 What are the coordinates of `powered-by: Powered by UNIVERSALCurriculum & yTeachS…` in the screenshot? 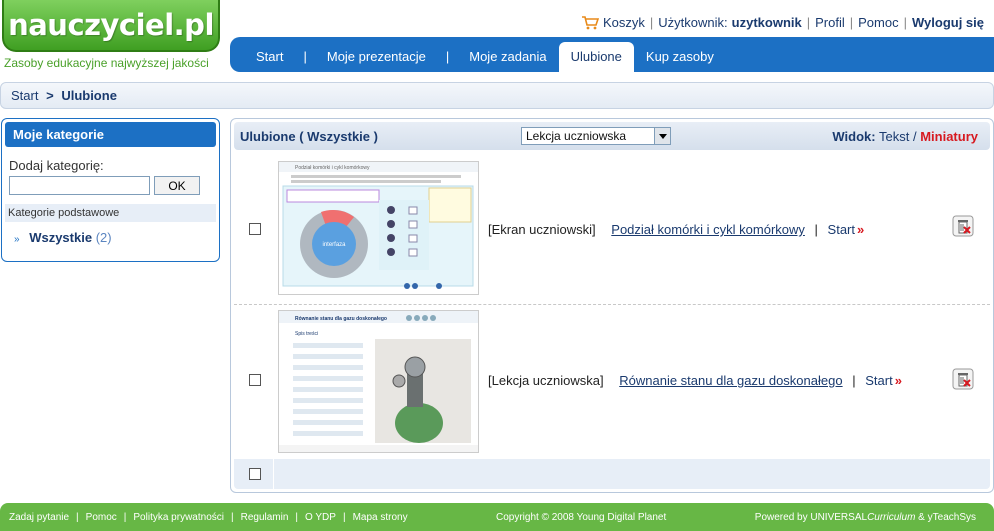 It's located at (865, 517).